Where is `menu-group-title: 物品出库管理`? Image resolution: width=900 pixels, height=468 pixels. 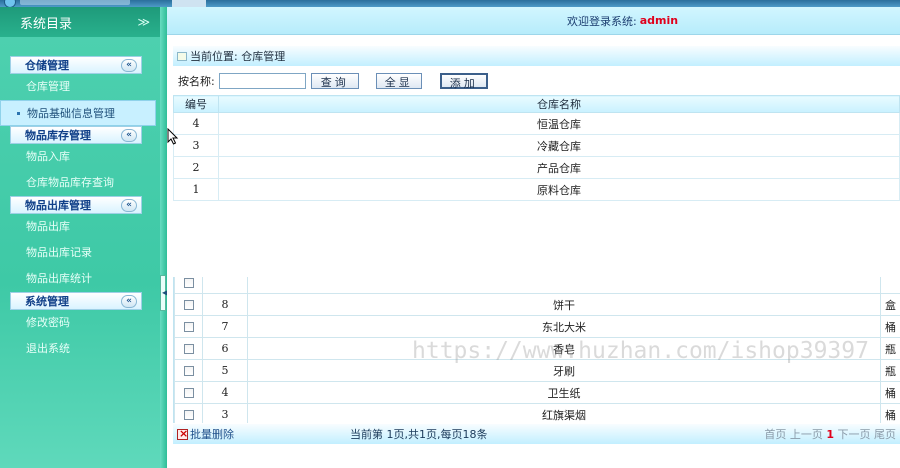
menu-group-title: 物品出库管理 is located at coordinates (58, 205).